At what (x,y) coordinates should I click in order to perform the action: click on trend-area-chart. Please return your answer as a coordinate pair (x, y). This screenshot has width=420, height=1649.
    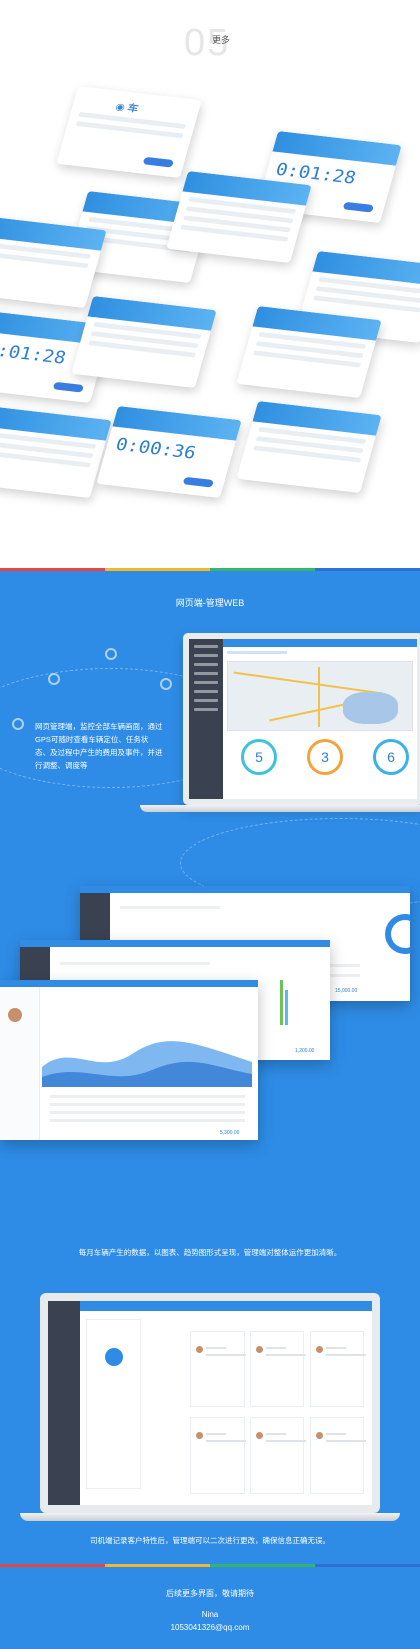
    Looking at the image, I should click on (147, 1064).